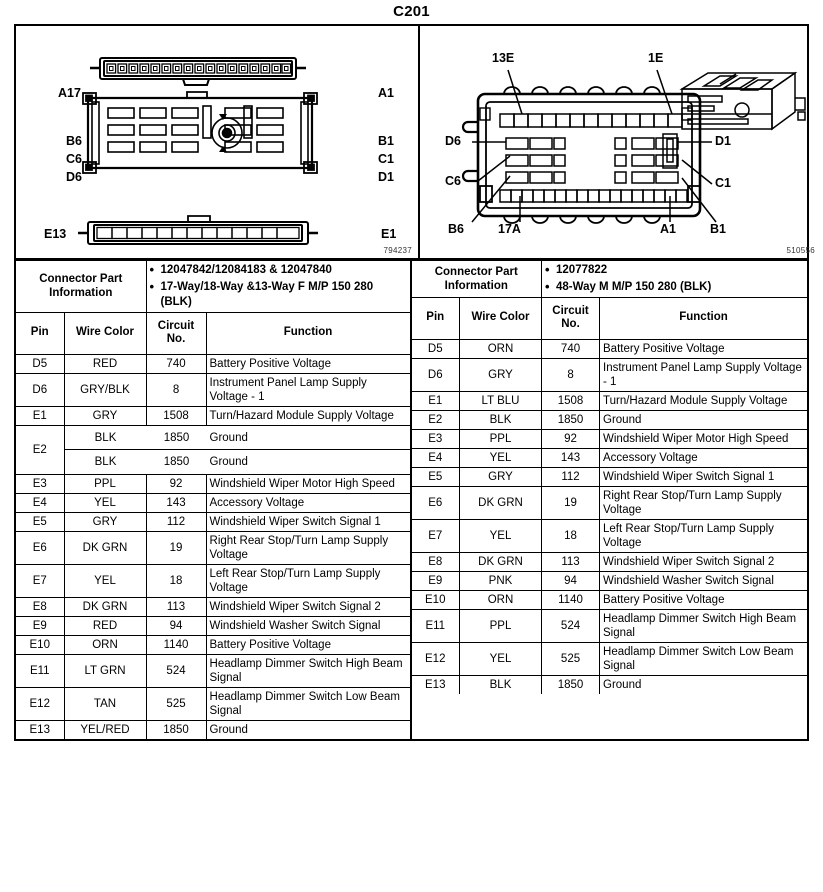 This screenshot has height=892, width=823. Describe the element at coordinates (500, 685) in the screenshot. I see `wire-color-cell: BLK` at that location.